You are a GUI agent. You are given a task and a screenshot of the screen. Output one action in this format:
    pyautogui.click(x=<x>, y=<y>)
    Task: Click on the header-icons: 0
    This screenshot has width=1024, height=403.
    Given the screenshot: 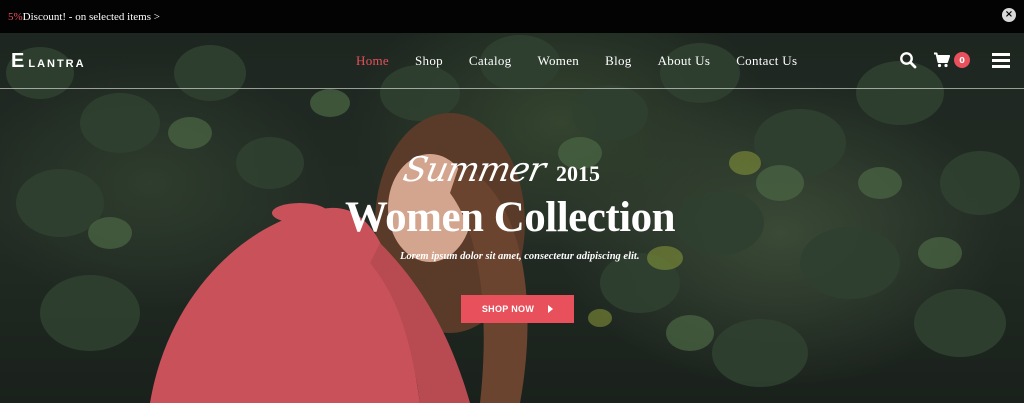 What is the action you would take?
    pyautogui.click(x=954, y=60)
    